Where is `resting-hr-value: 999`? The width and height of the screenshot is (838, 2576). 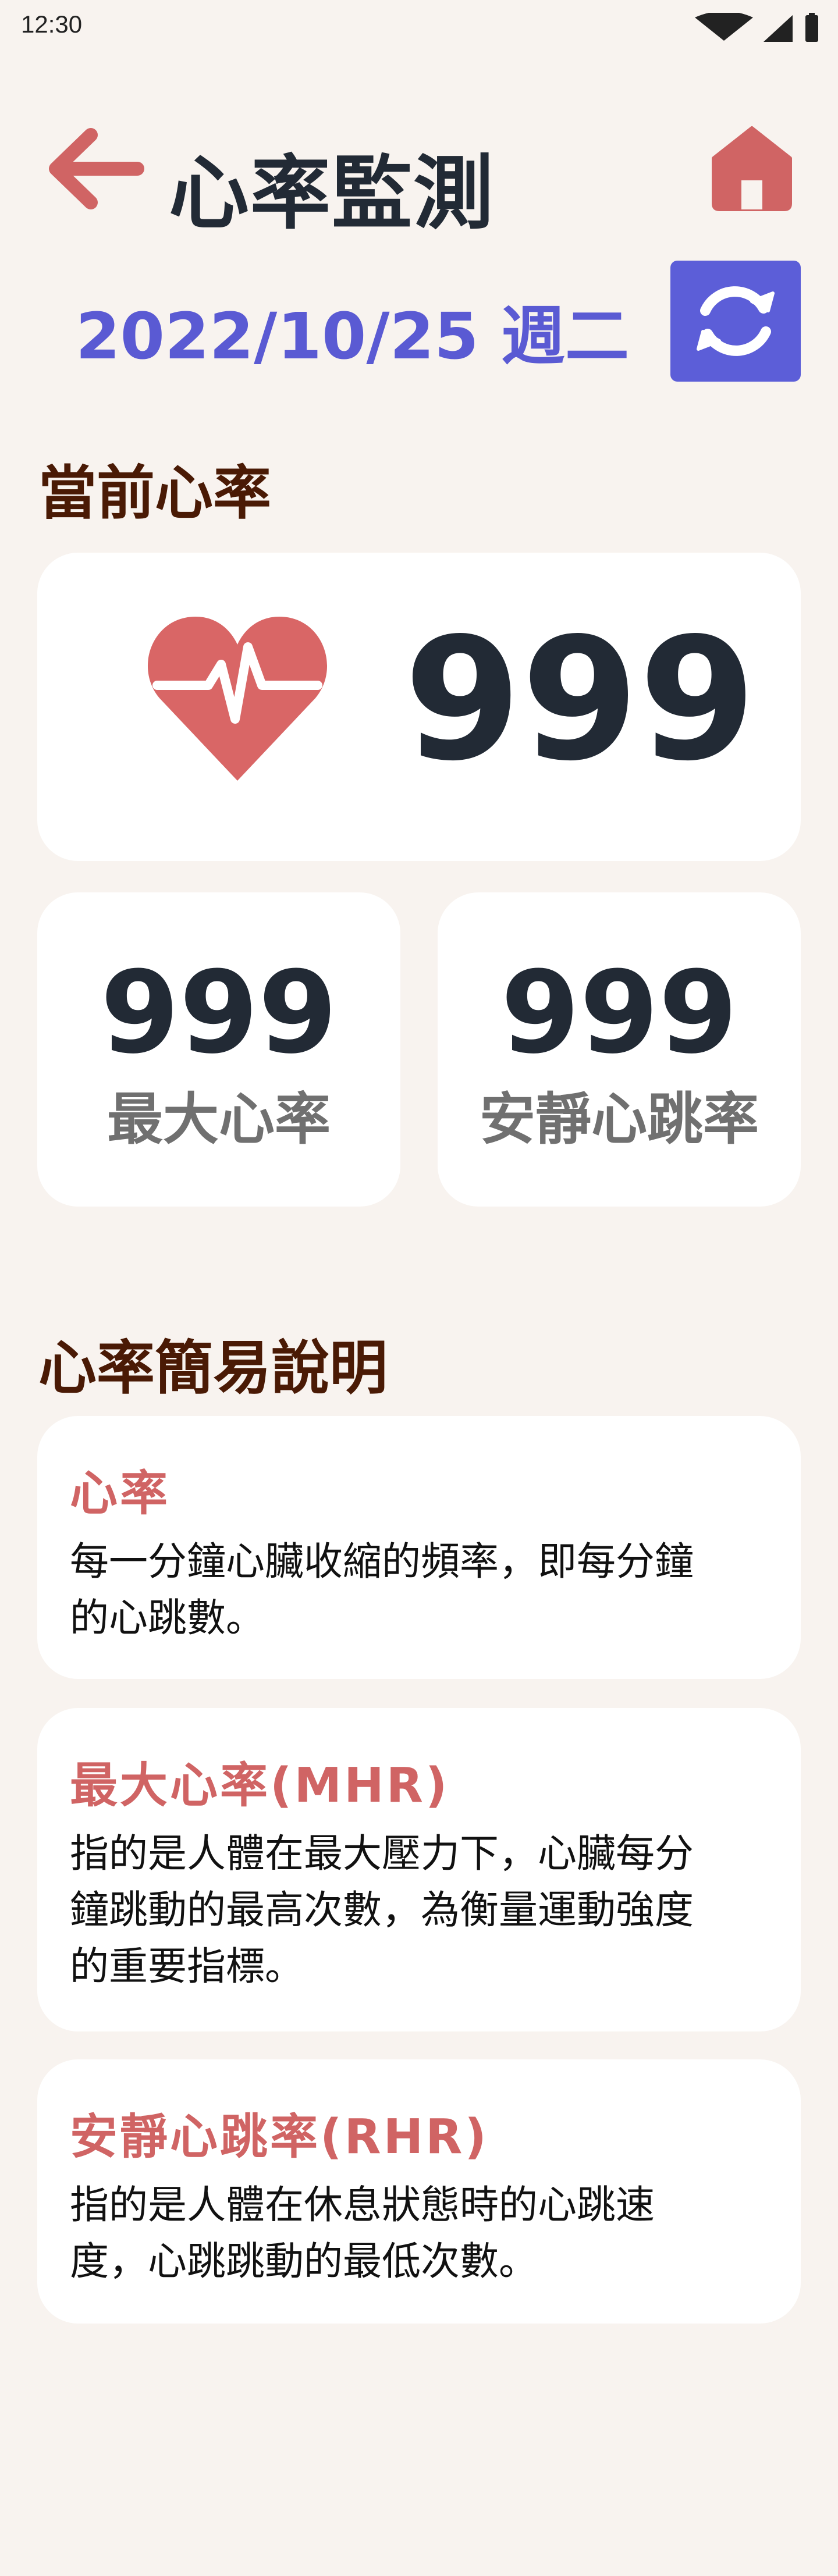 resting-hr-value: 999 is located at coordinates (619, 1013).